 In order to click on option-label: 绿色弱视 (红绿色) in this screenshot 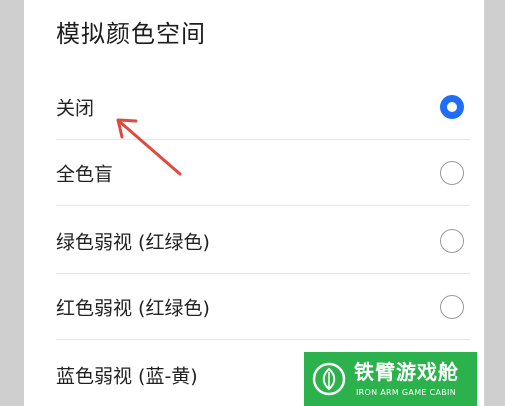, I will do `click(133, 242)`.